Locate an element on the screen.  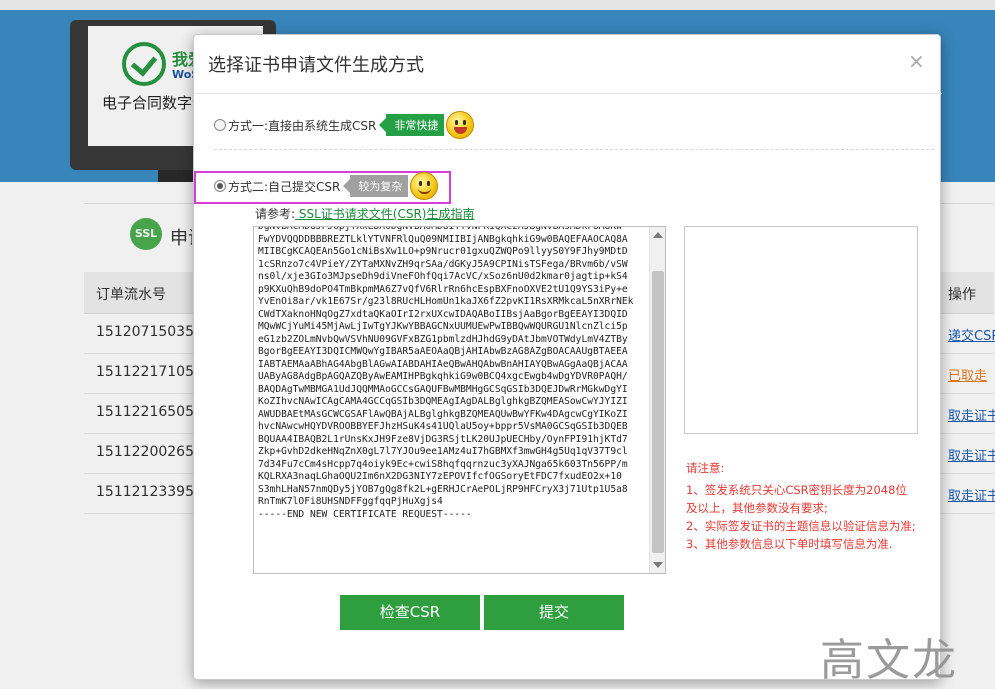
note-item-1: 1、签发系统只关心CSR密钥长度为2048位及以上，其他参数没有要求; is located at coordinates (796, 499).